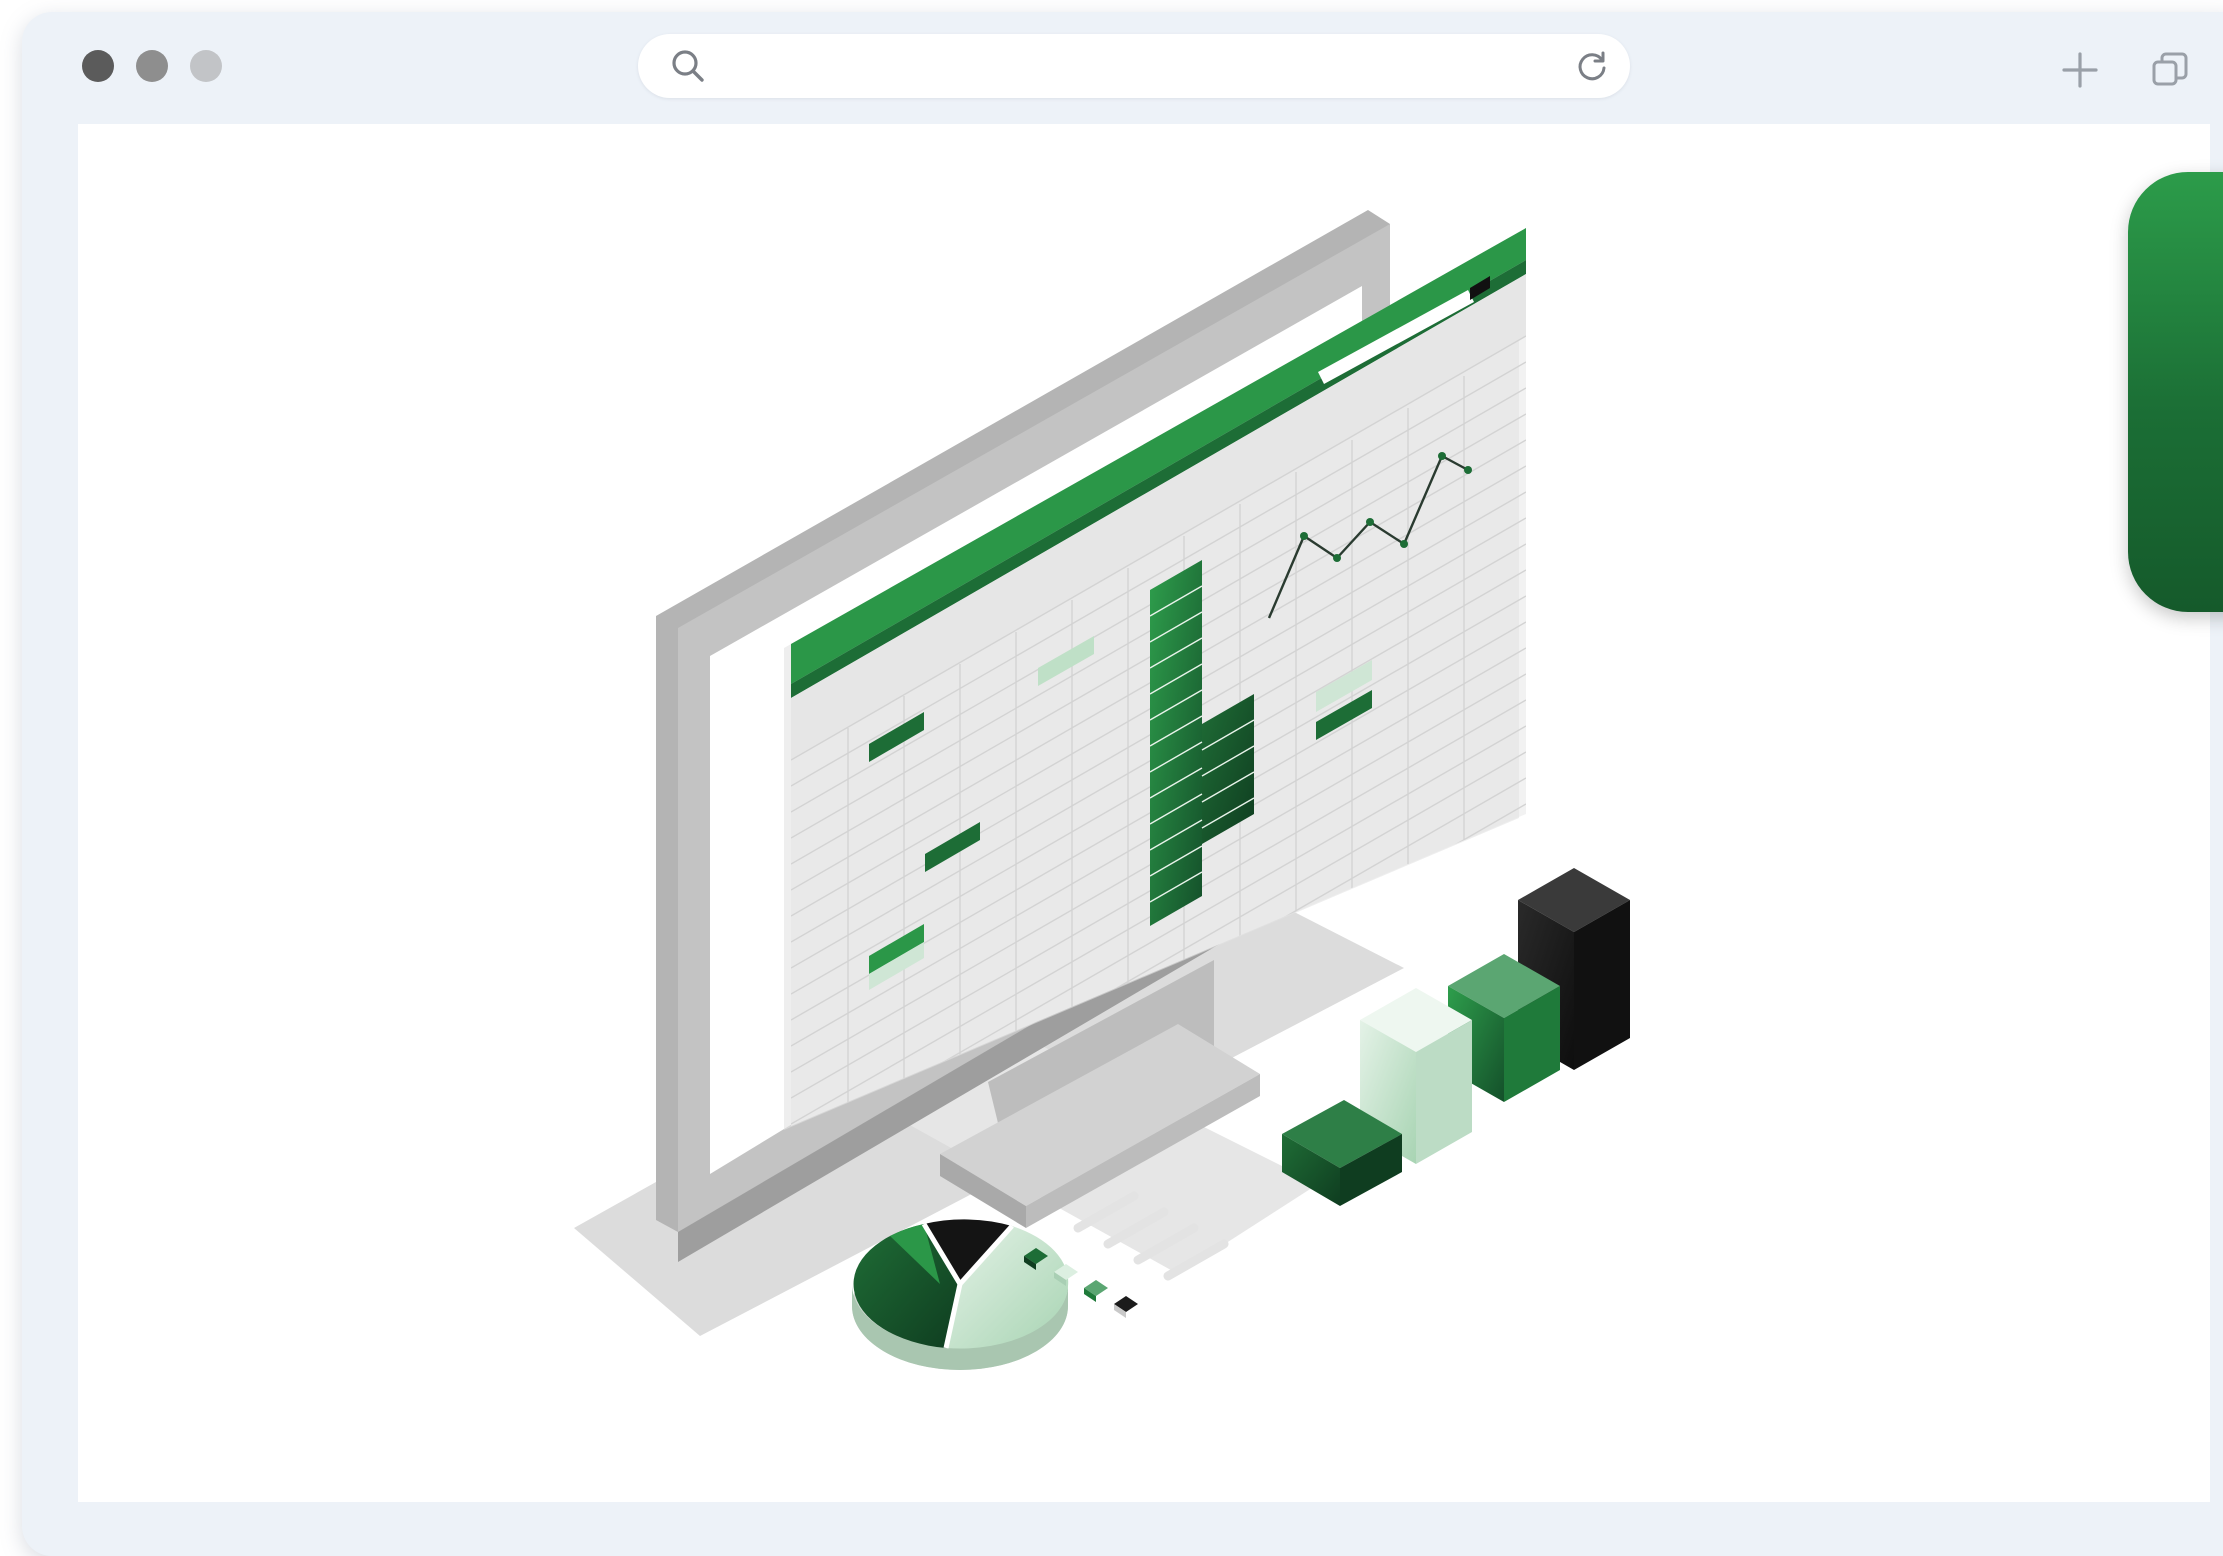 The image size is (2223, 1556). I want to click on window-controls, so click(152, 66).